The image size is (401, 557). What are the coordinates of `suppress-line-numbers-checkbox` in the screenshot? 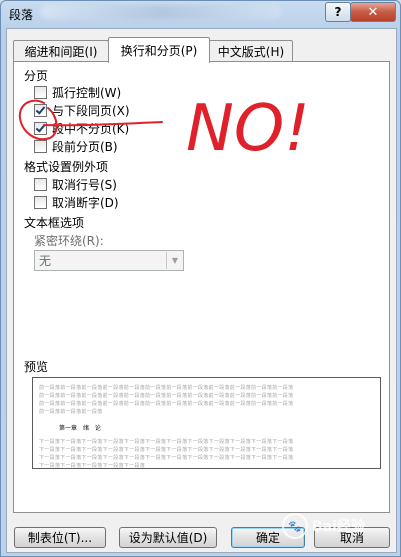 It's located at (40, 184).